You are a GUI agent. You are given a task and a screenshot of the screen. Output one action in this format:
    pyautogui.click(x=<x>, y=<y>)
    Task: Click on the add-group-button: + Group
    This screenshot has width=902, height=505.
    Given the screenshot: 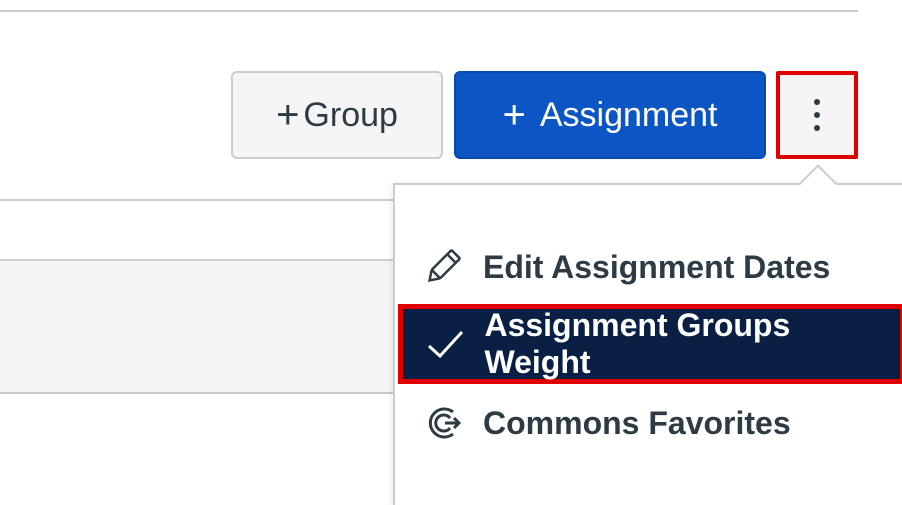 What is the action you would take?
    pyautogui.click(x=337, y=115)
    